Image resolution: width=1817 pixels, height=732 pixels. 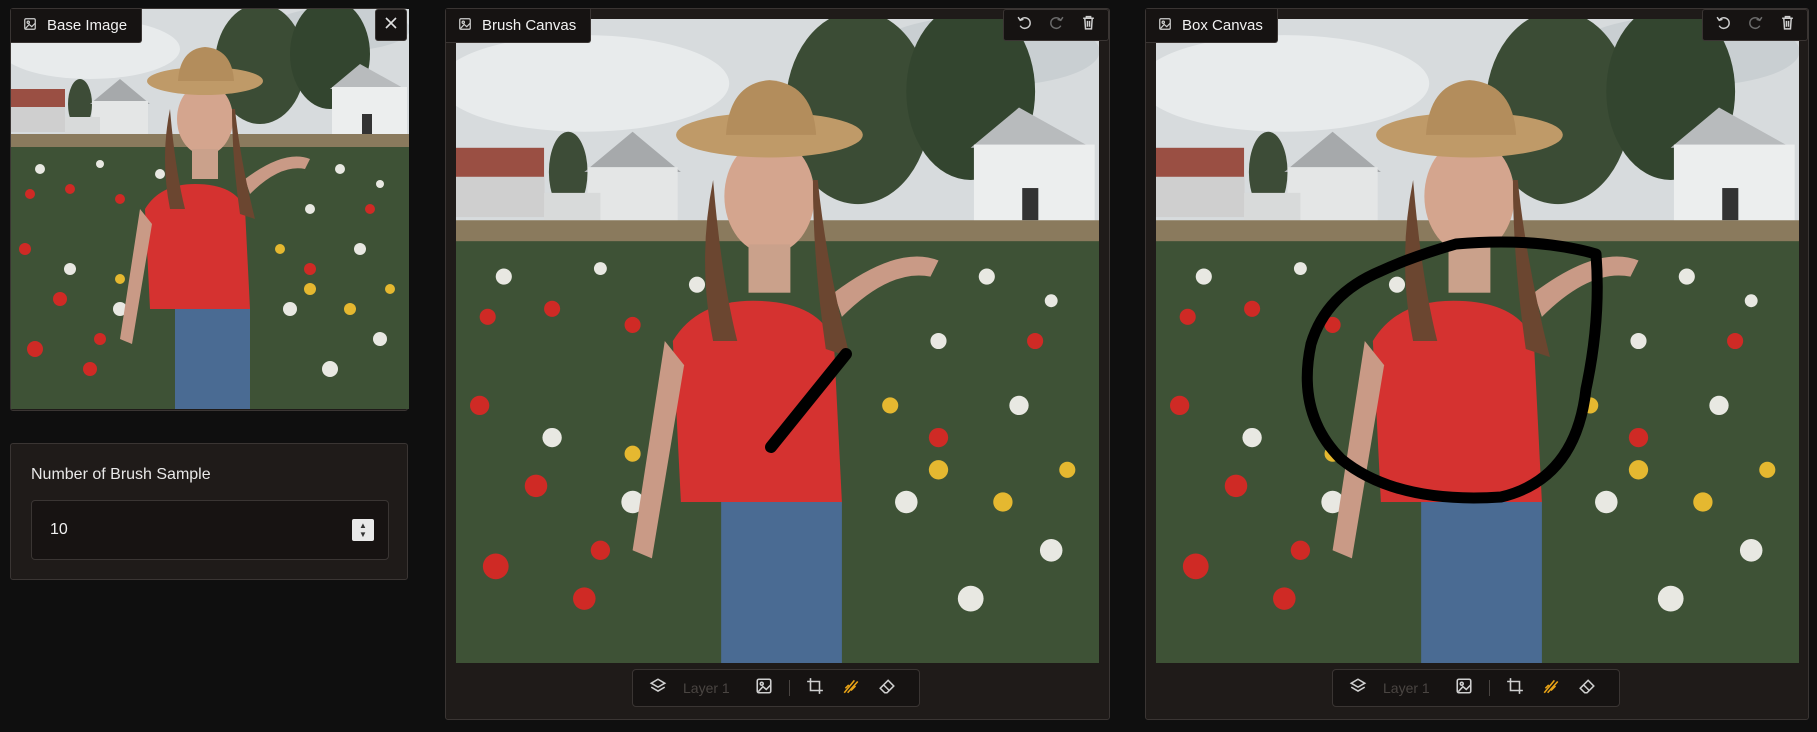 What do you see at coordinates (1452, 370) in the screenshot?
I see `box-stroke` at bounding box center [1452, 370].